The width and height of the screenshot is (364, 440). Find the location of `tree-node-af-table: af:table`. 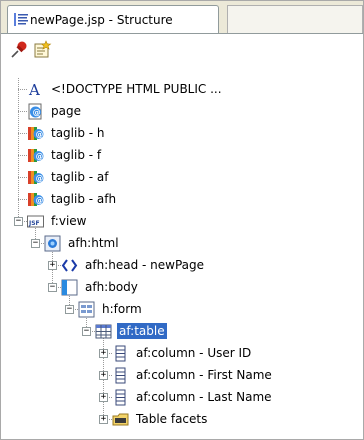

tree-node-af-table: af:table is located at coordinates (131, 331).